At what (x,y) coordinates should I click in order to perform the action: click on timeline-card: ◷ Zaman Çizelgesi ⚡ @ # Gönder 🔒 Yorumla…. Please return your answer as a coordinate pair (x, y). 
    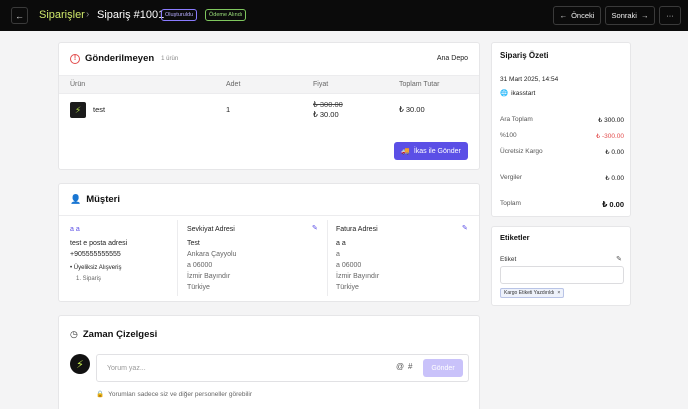
    Looking at the image, I should click on (269, 362).